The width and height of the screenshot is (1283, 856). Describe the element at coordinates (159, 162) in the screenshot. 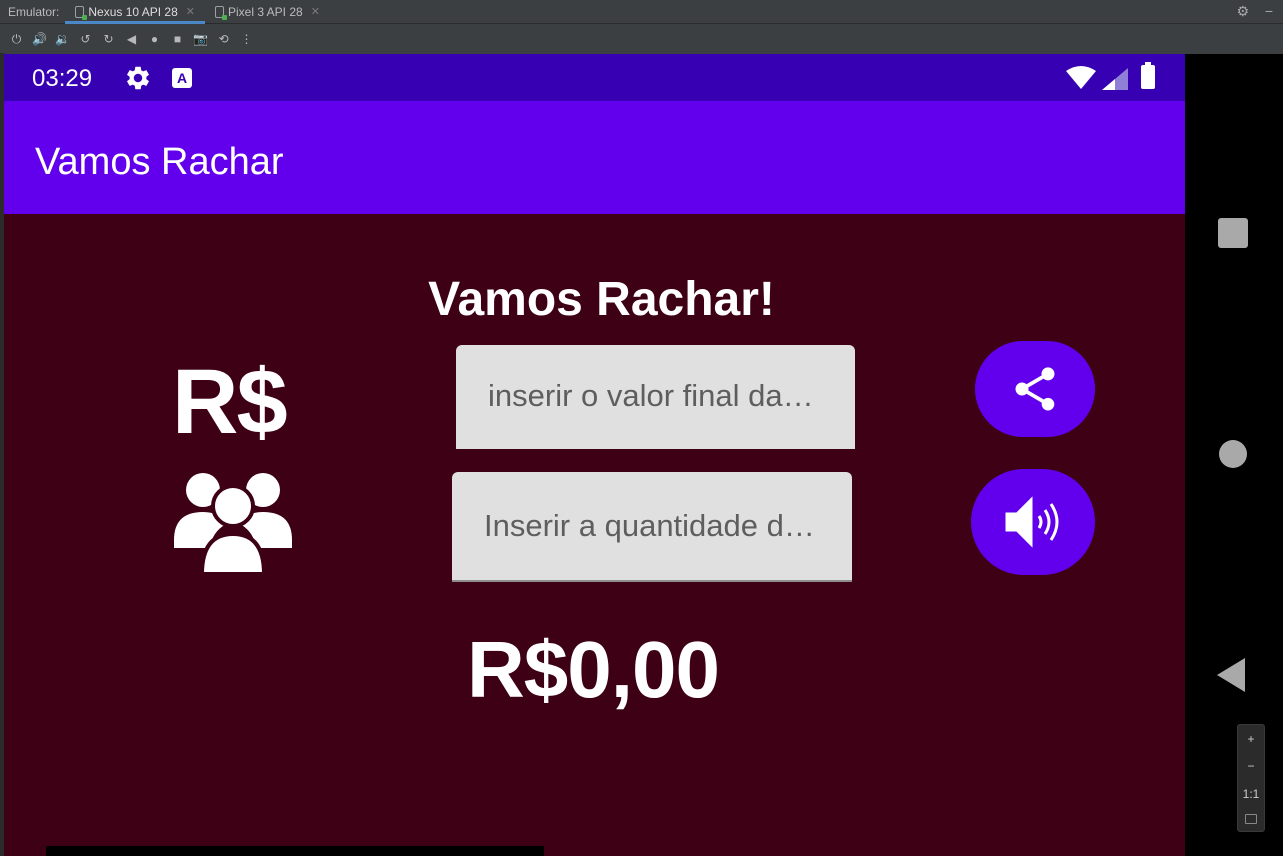

I see `app-title: Vamos Rachar` at that location.